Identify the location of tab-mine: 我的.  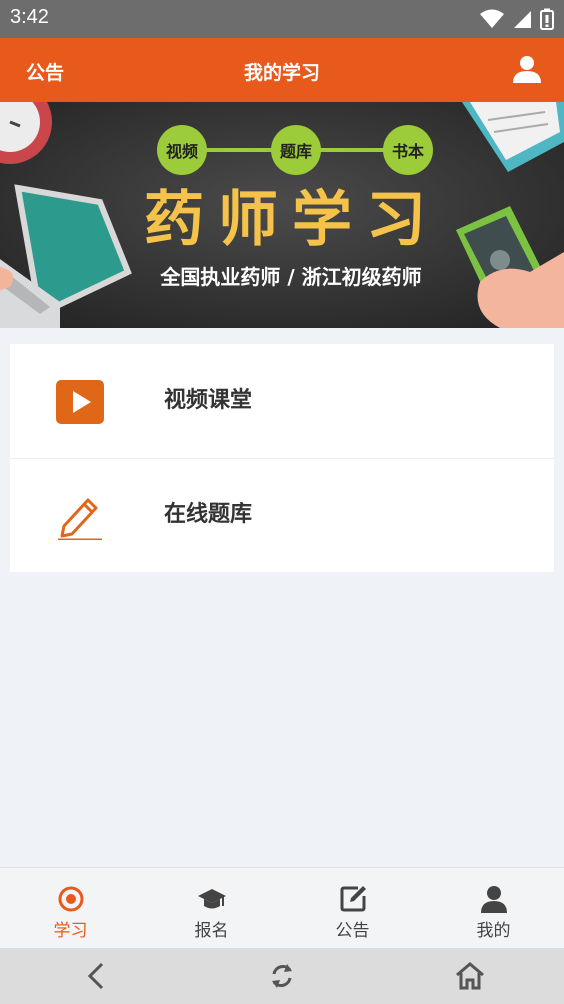
(493, 908).